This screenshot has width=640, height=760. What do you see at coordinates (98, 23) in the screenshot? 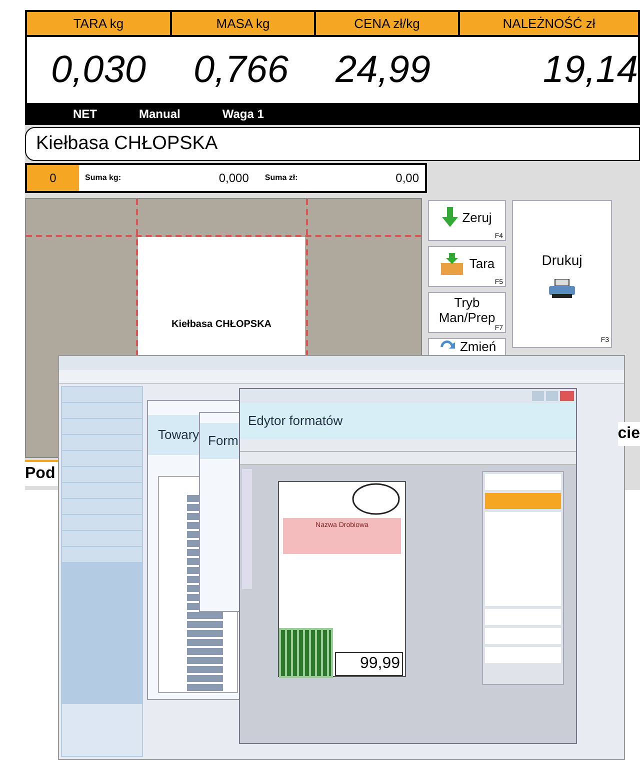
I see `column-header: TARA kg` at bounding box center [98, 23].